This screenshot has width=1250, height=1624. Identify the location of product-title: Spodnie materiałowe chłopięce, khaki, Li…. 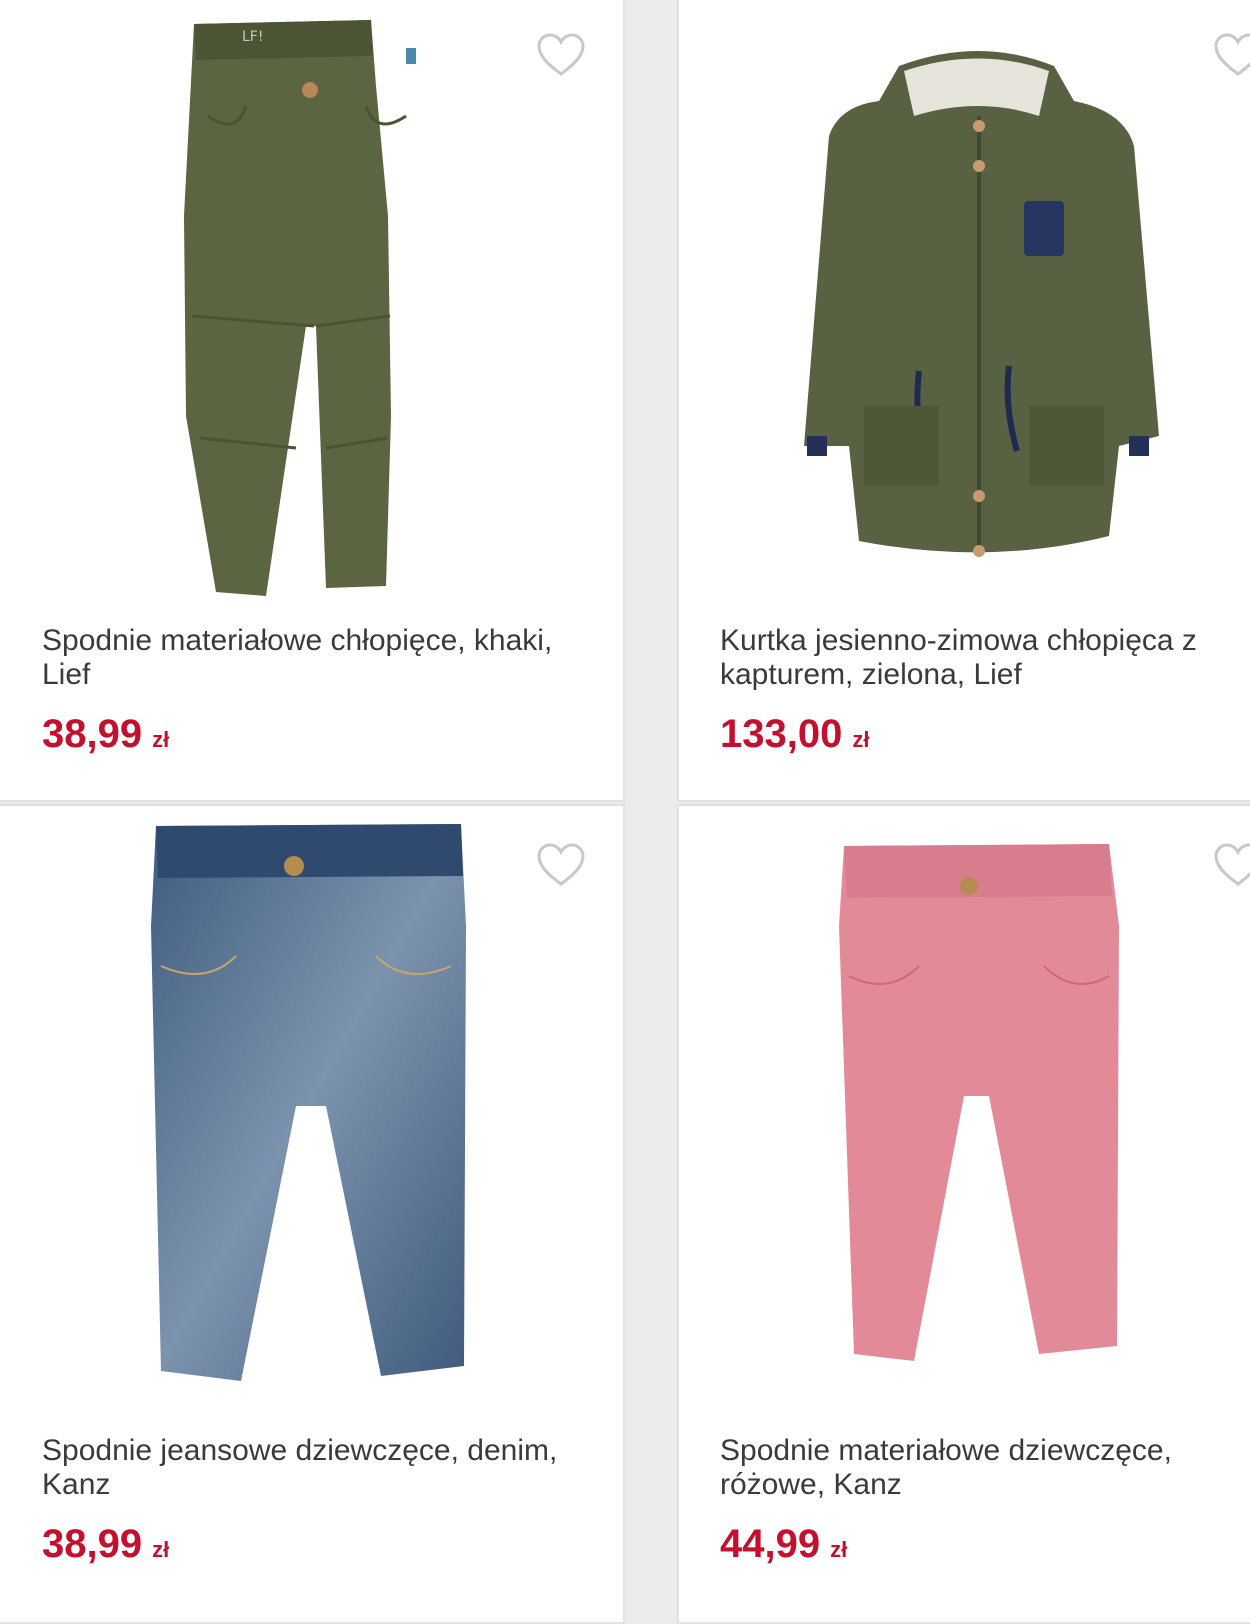
(312, 658).